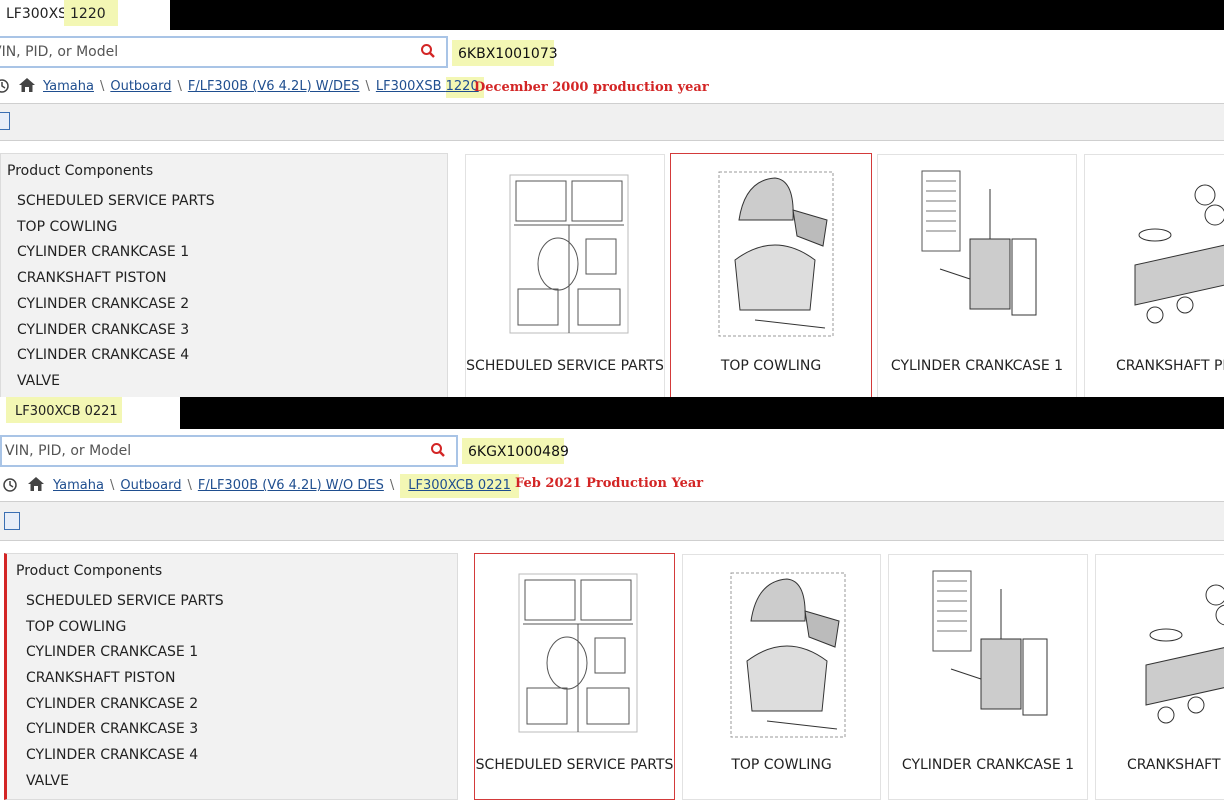 This screenshot has height=800, width=1224. I want to click on component-card-selected: SCHEDULED SERVICE PARTS, so click(574, 676).